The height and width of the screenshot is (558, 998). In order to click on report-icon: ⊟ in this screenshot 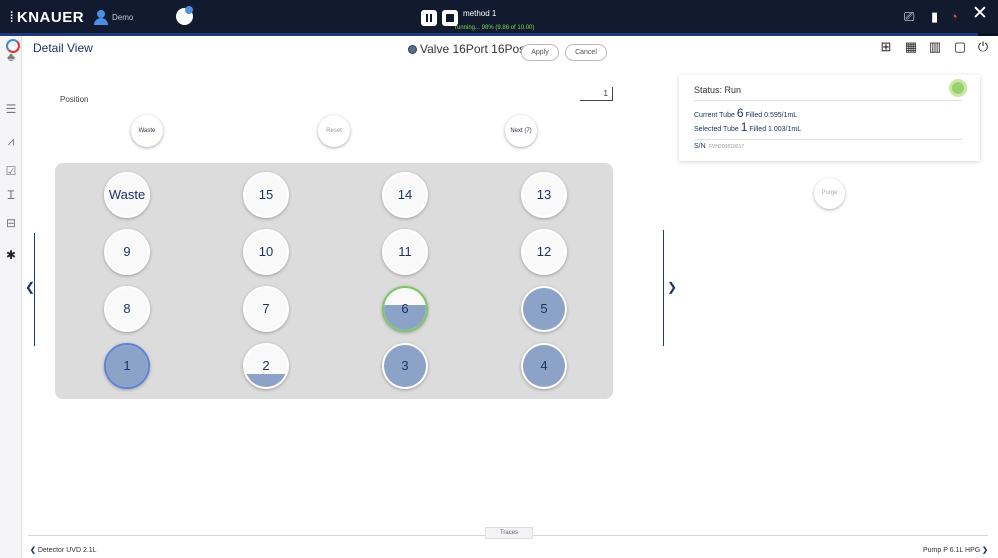, I will do `click(11, 223)`.